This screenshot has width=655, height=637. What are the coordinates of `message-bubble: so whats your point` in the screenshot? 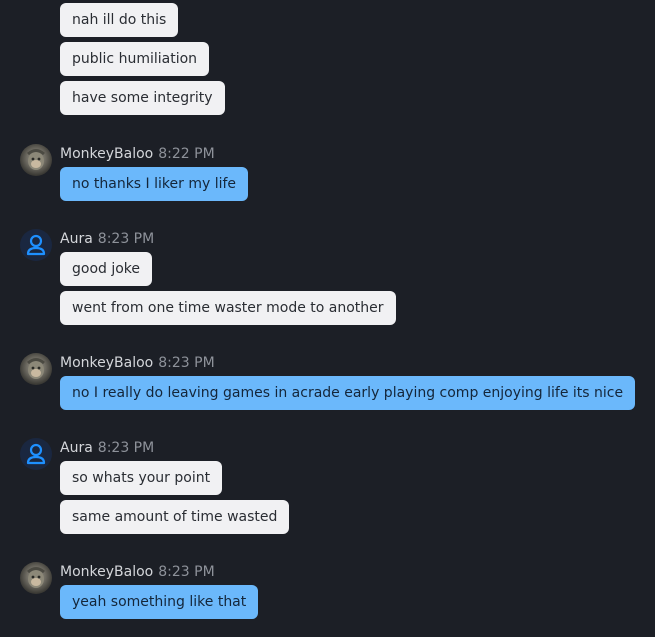 It's located at (141, 478).